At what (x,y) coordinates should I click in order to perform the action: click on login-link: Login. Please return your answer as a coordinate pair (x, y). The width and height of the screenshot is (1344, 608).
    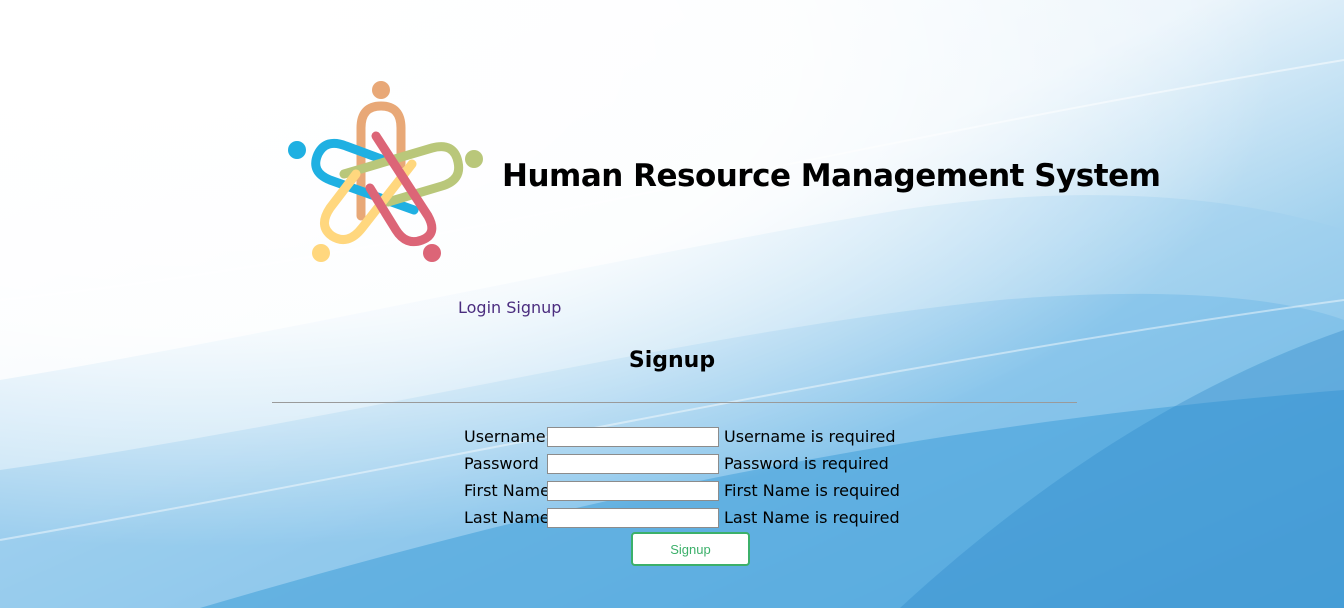
    Looking at the image, I should click on (479, 307).